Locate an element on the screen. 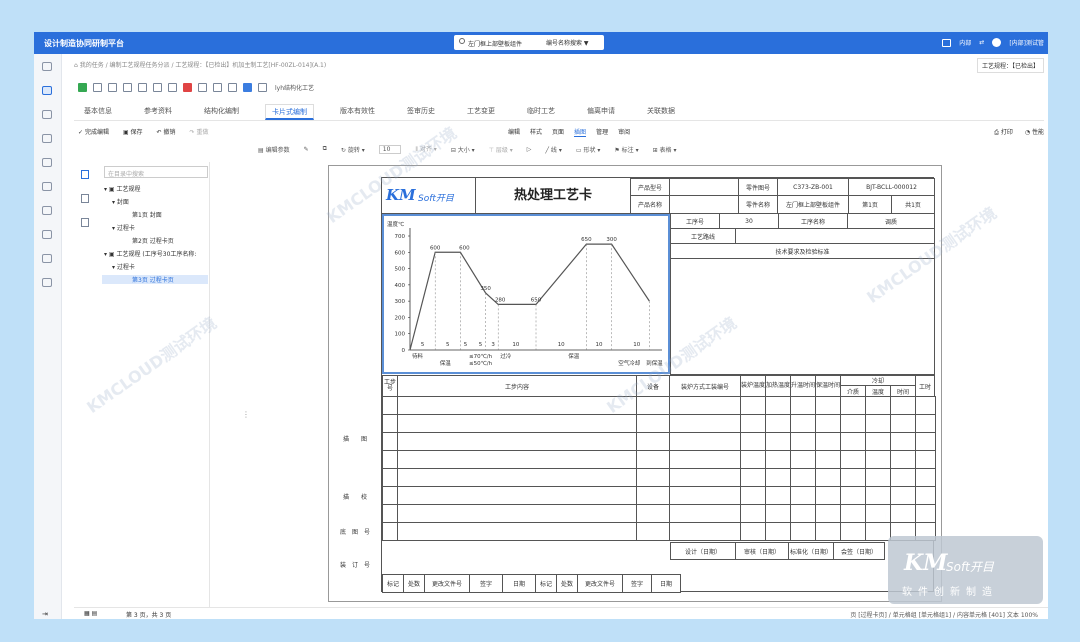 The image size is (1080, 642). done-edit-button: ✓ 完成编辑 is located at coordinates (93, 131).